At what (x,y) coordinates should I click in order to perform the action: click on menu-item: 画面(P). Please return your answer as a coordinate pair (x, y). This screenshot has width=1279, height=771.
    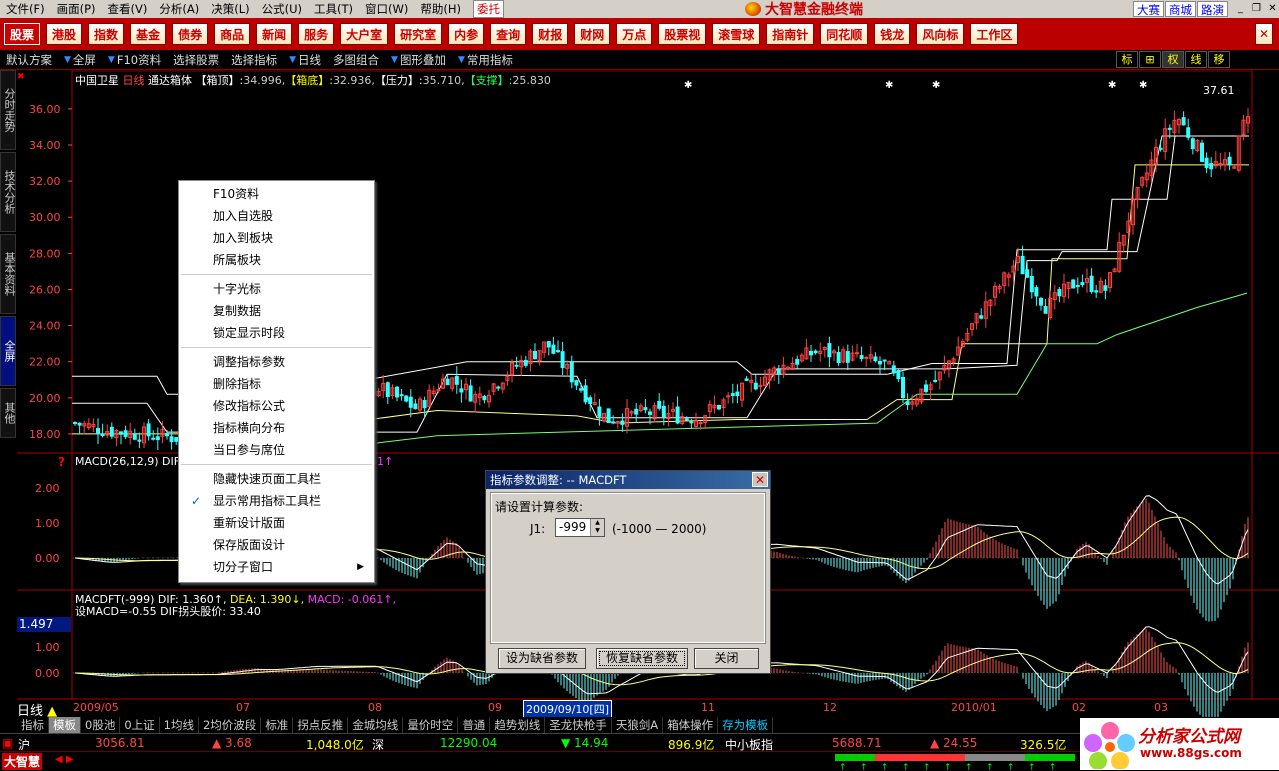
    Looking at the image, I should click on (76, 9).